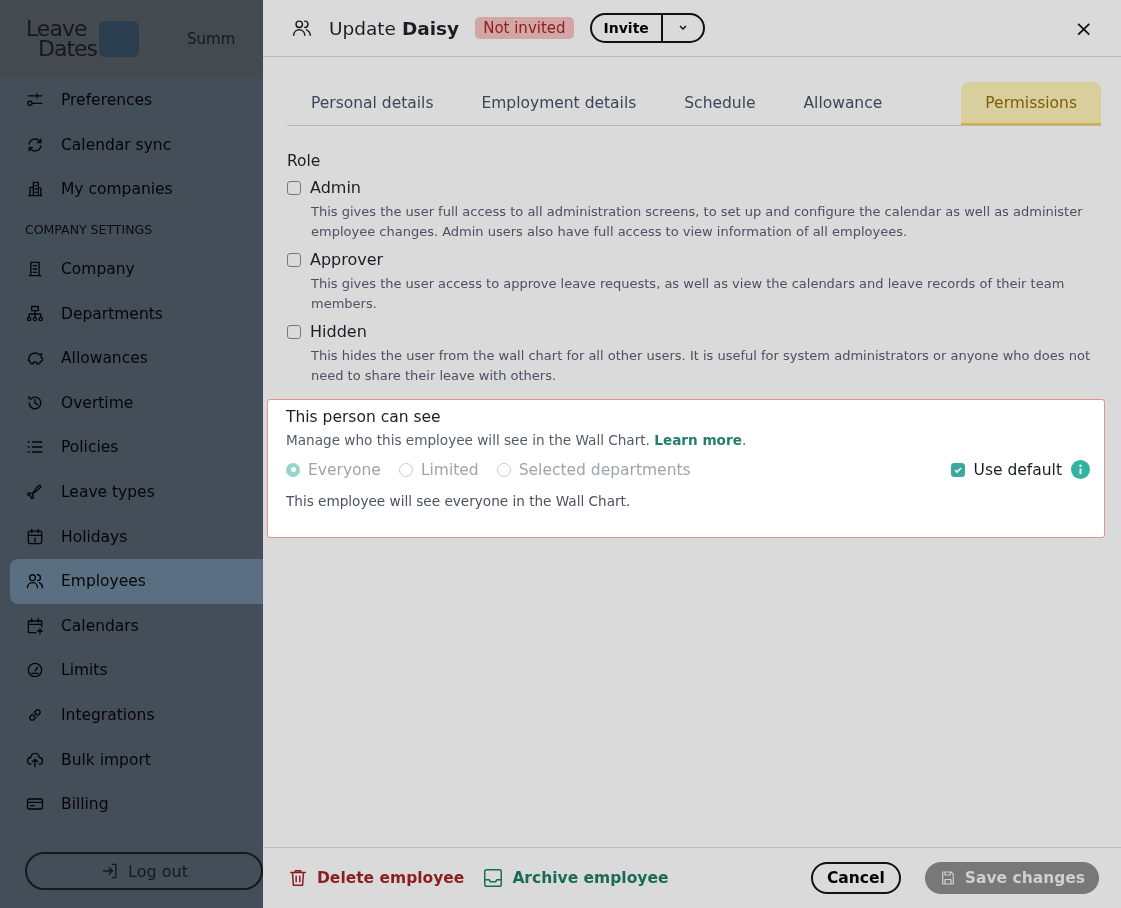 The width and height of the screenshot is (1121, 908). What do you see at coordinates (304, 161) in the screenshot?
I see `section-heading: Role` at bounding box center [304, 161].